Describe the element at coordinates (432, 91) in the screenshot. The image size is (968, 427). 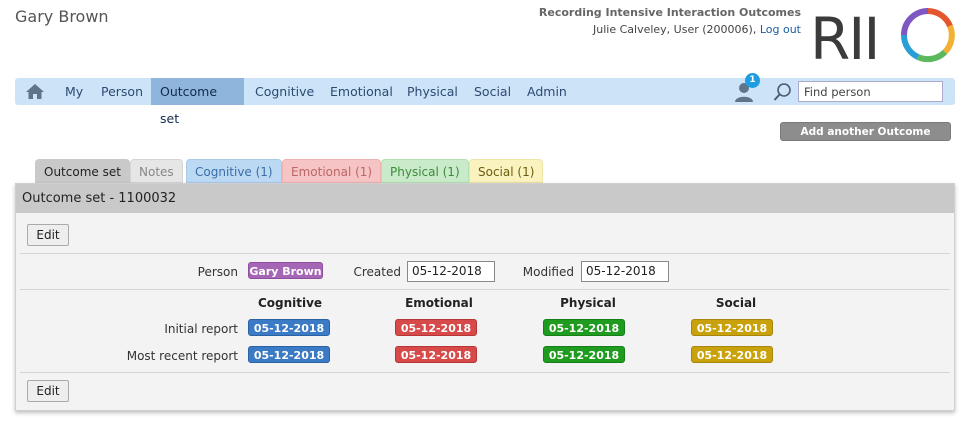
I see `nav-physical: Physical` at that location.